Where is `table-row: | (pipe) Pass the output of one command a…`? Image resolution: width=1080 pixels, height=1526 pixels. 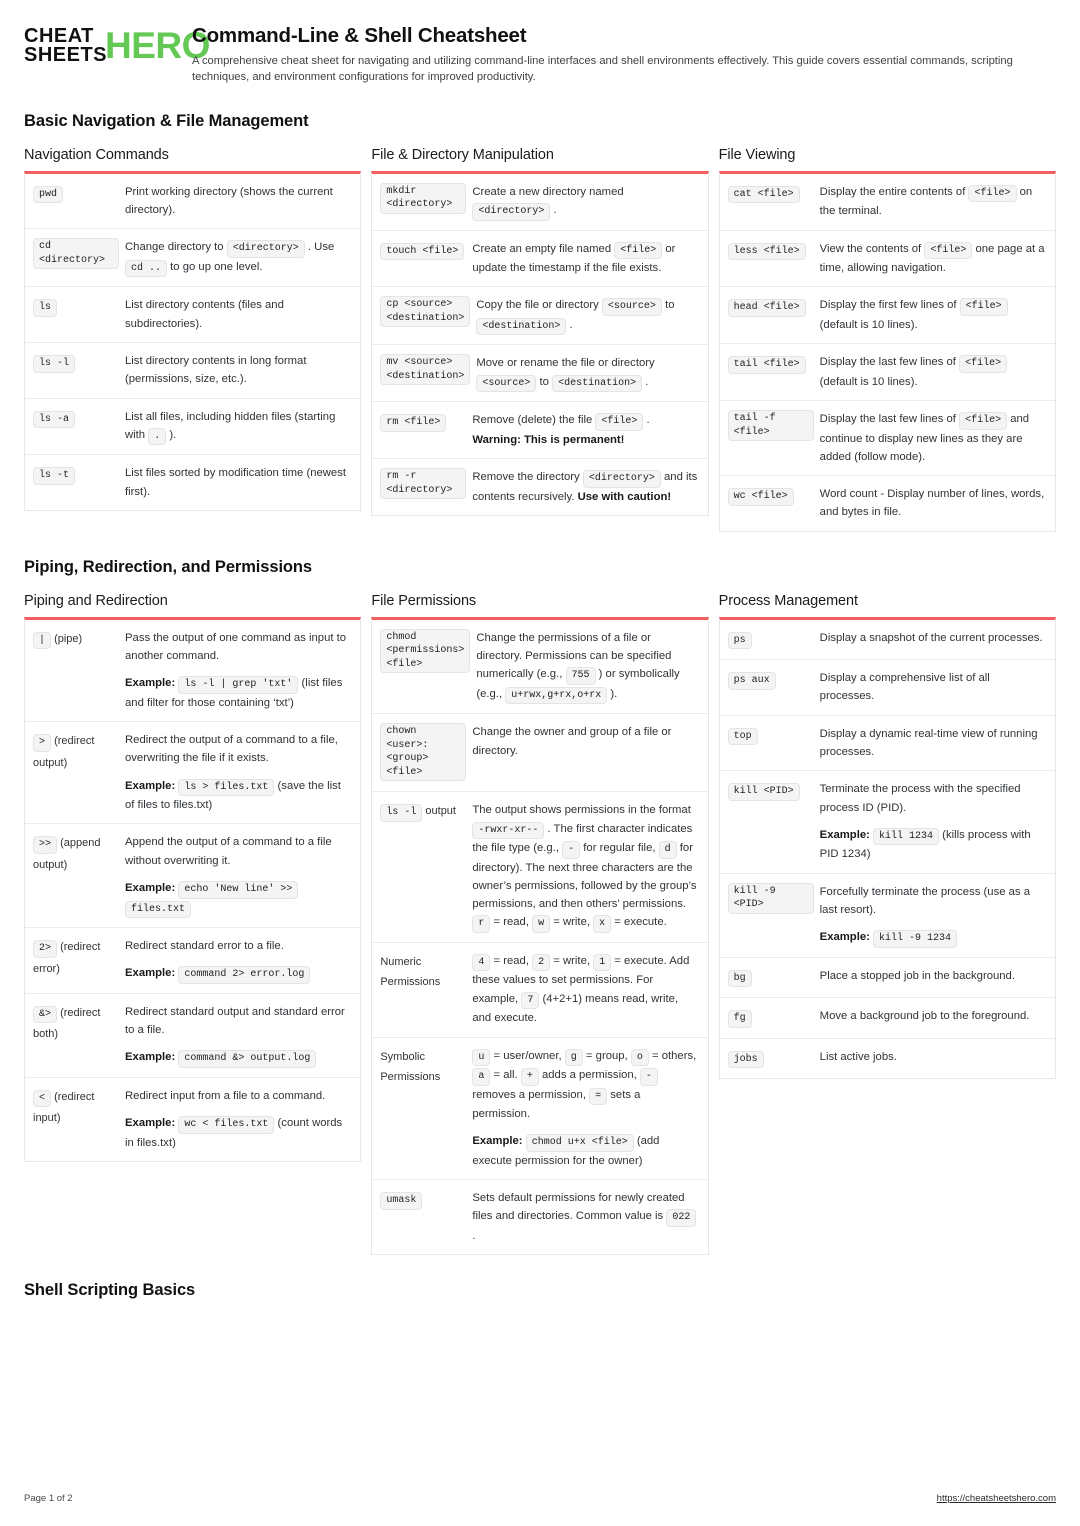 table-row: | (pipe) Pass the output of one command a… is located at coordinates (193, 671).